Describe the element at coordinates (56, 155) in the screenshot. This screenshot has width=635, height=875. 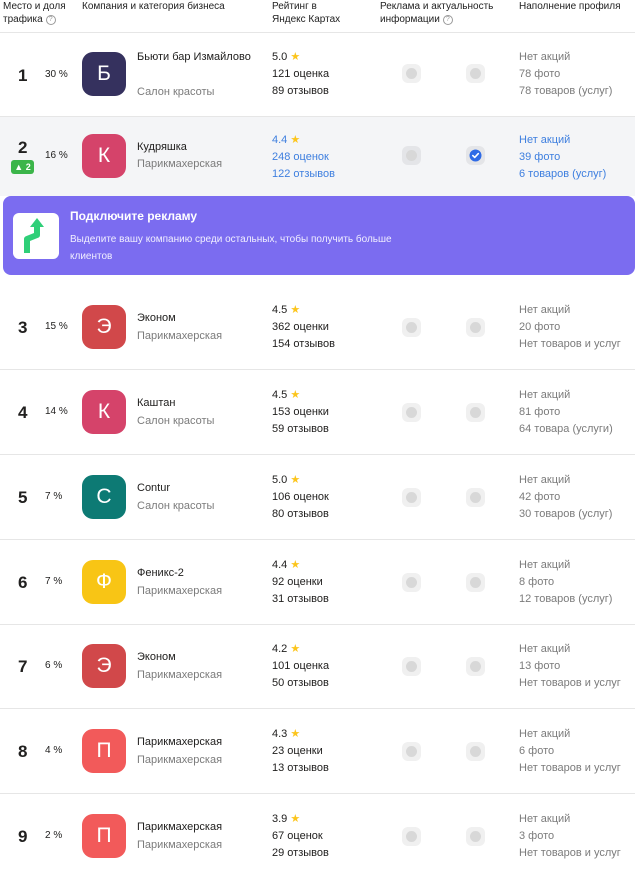
I see `traffic-share: 16 %` at that location.